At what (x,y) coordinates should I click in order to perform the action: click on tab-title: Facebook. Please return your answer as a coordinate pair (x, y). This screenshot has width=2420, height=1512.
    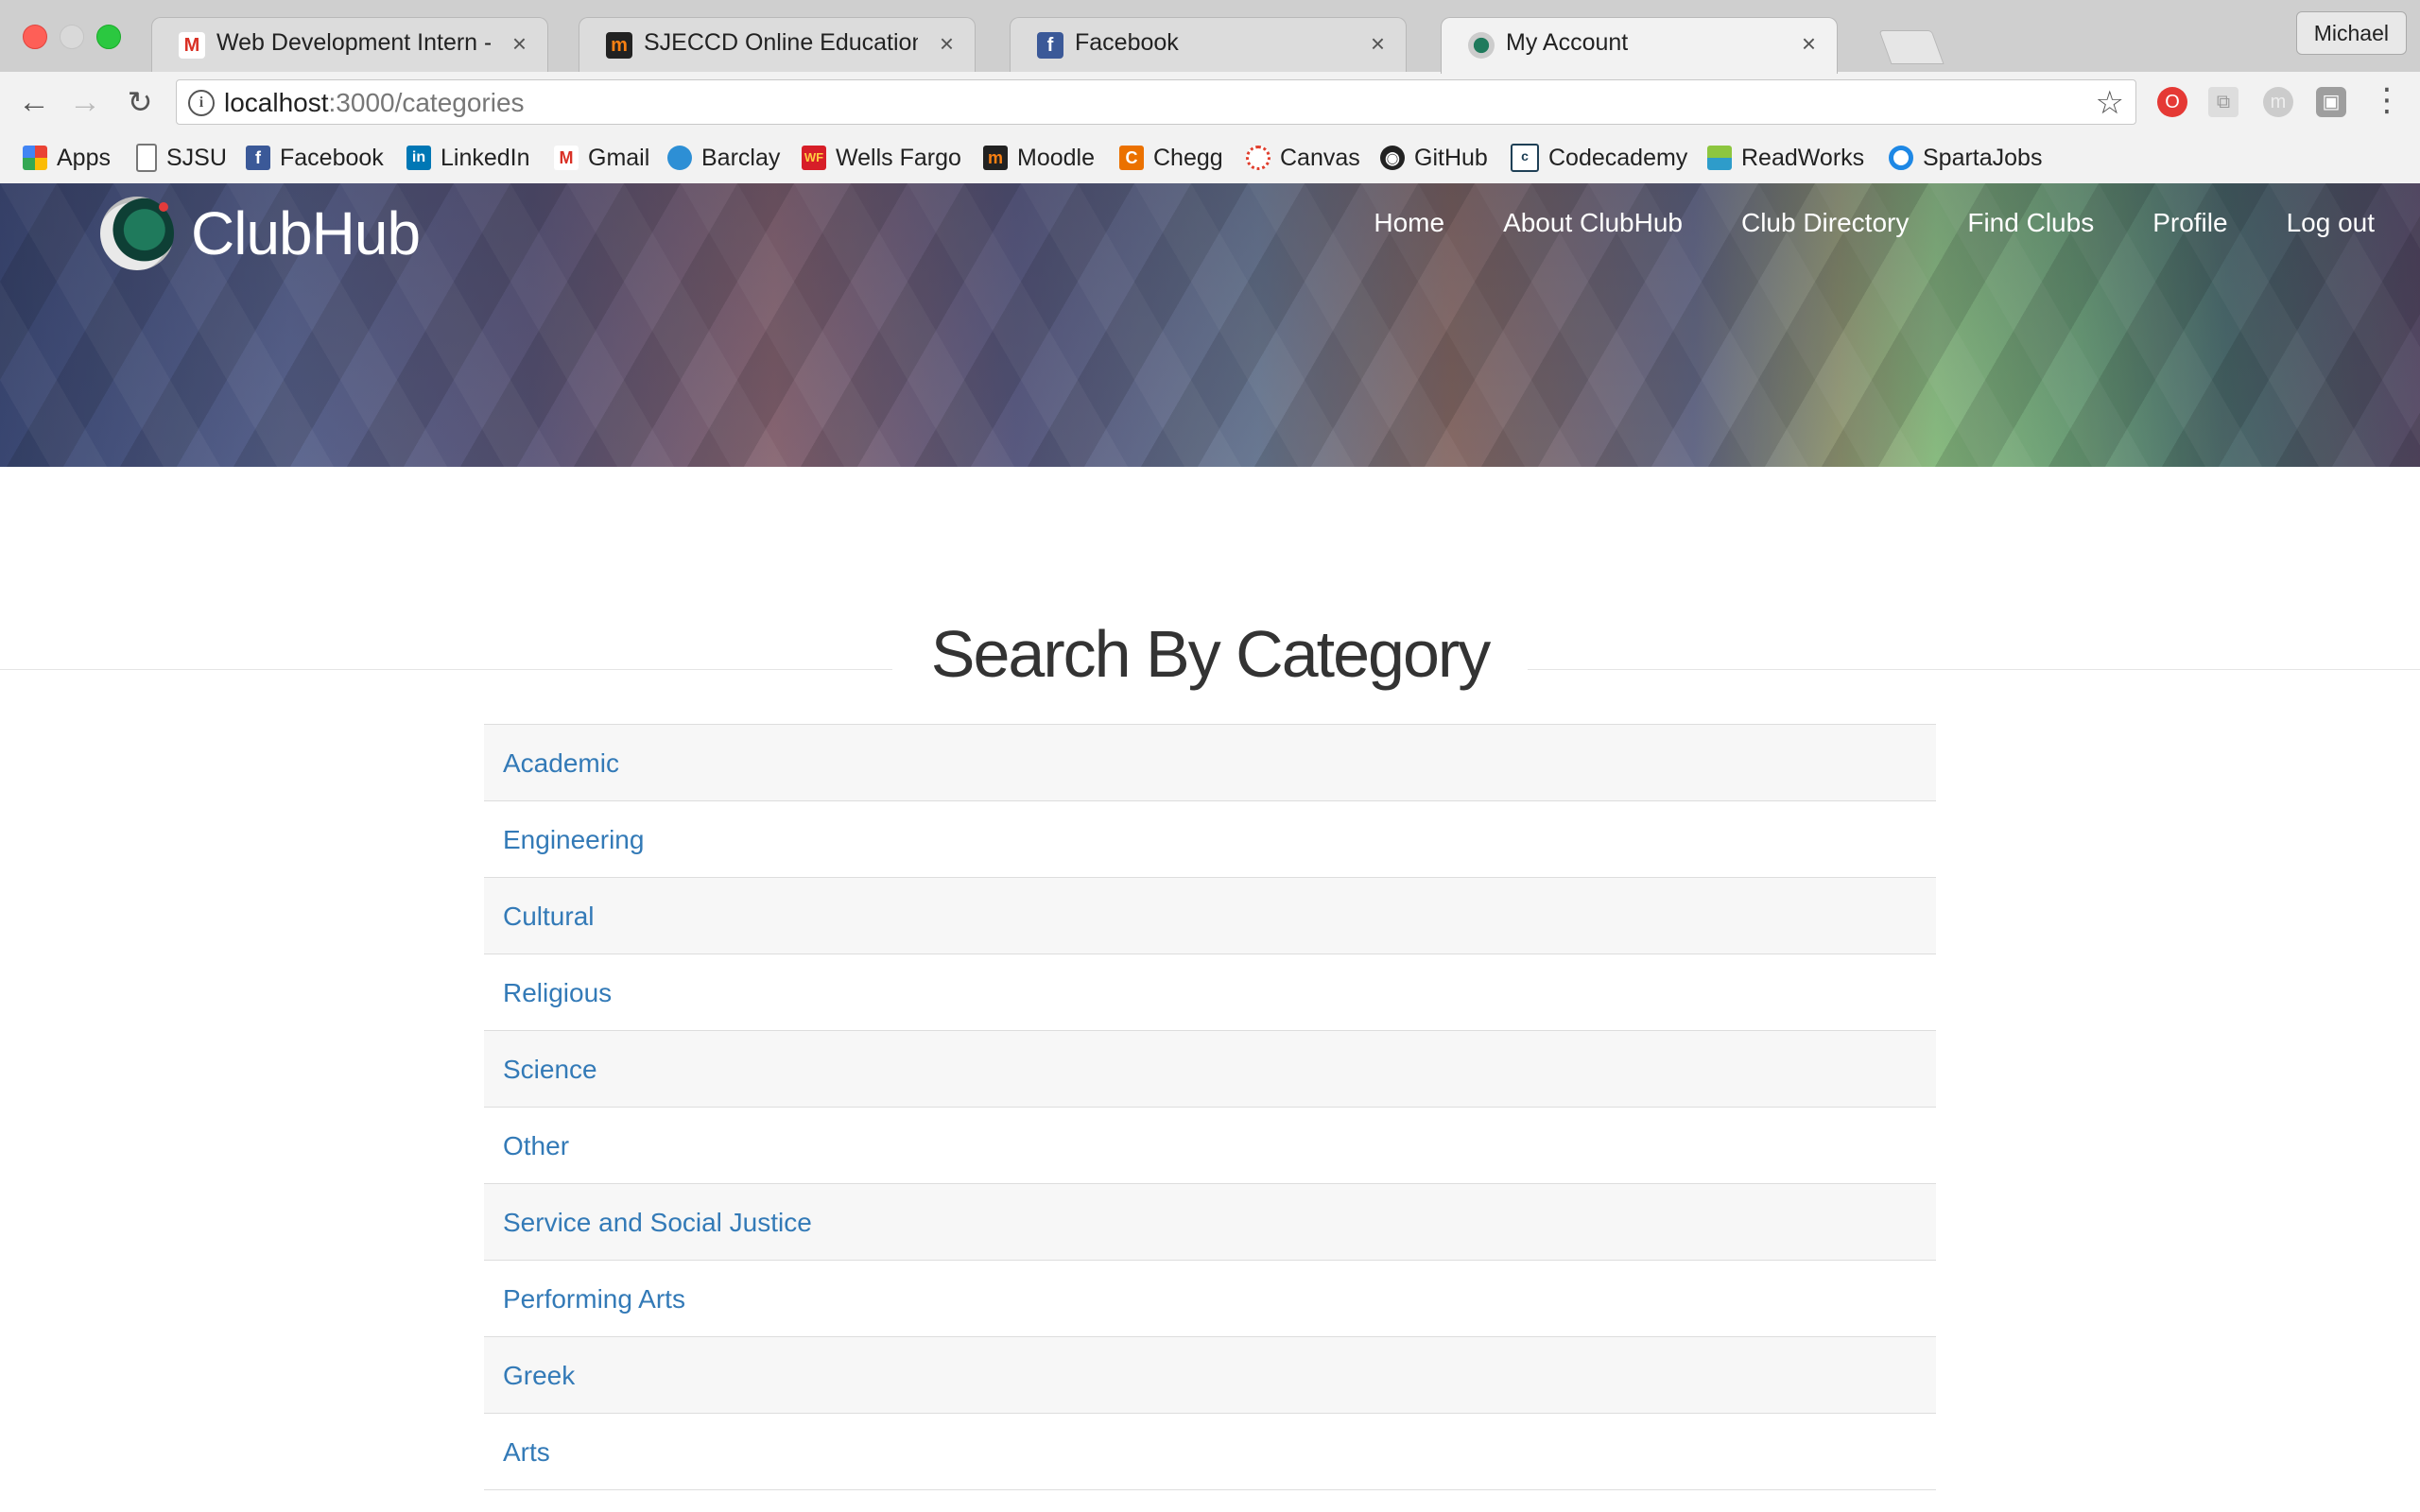
    Looking at the image, I should click on (1127, 42).